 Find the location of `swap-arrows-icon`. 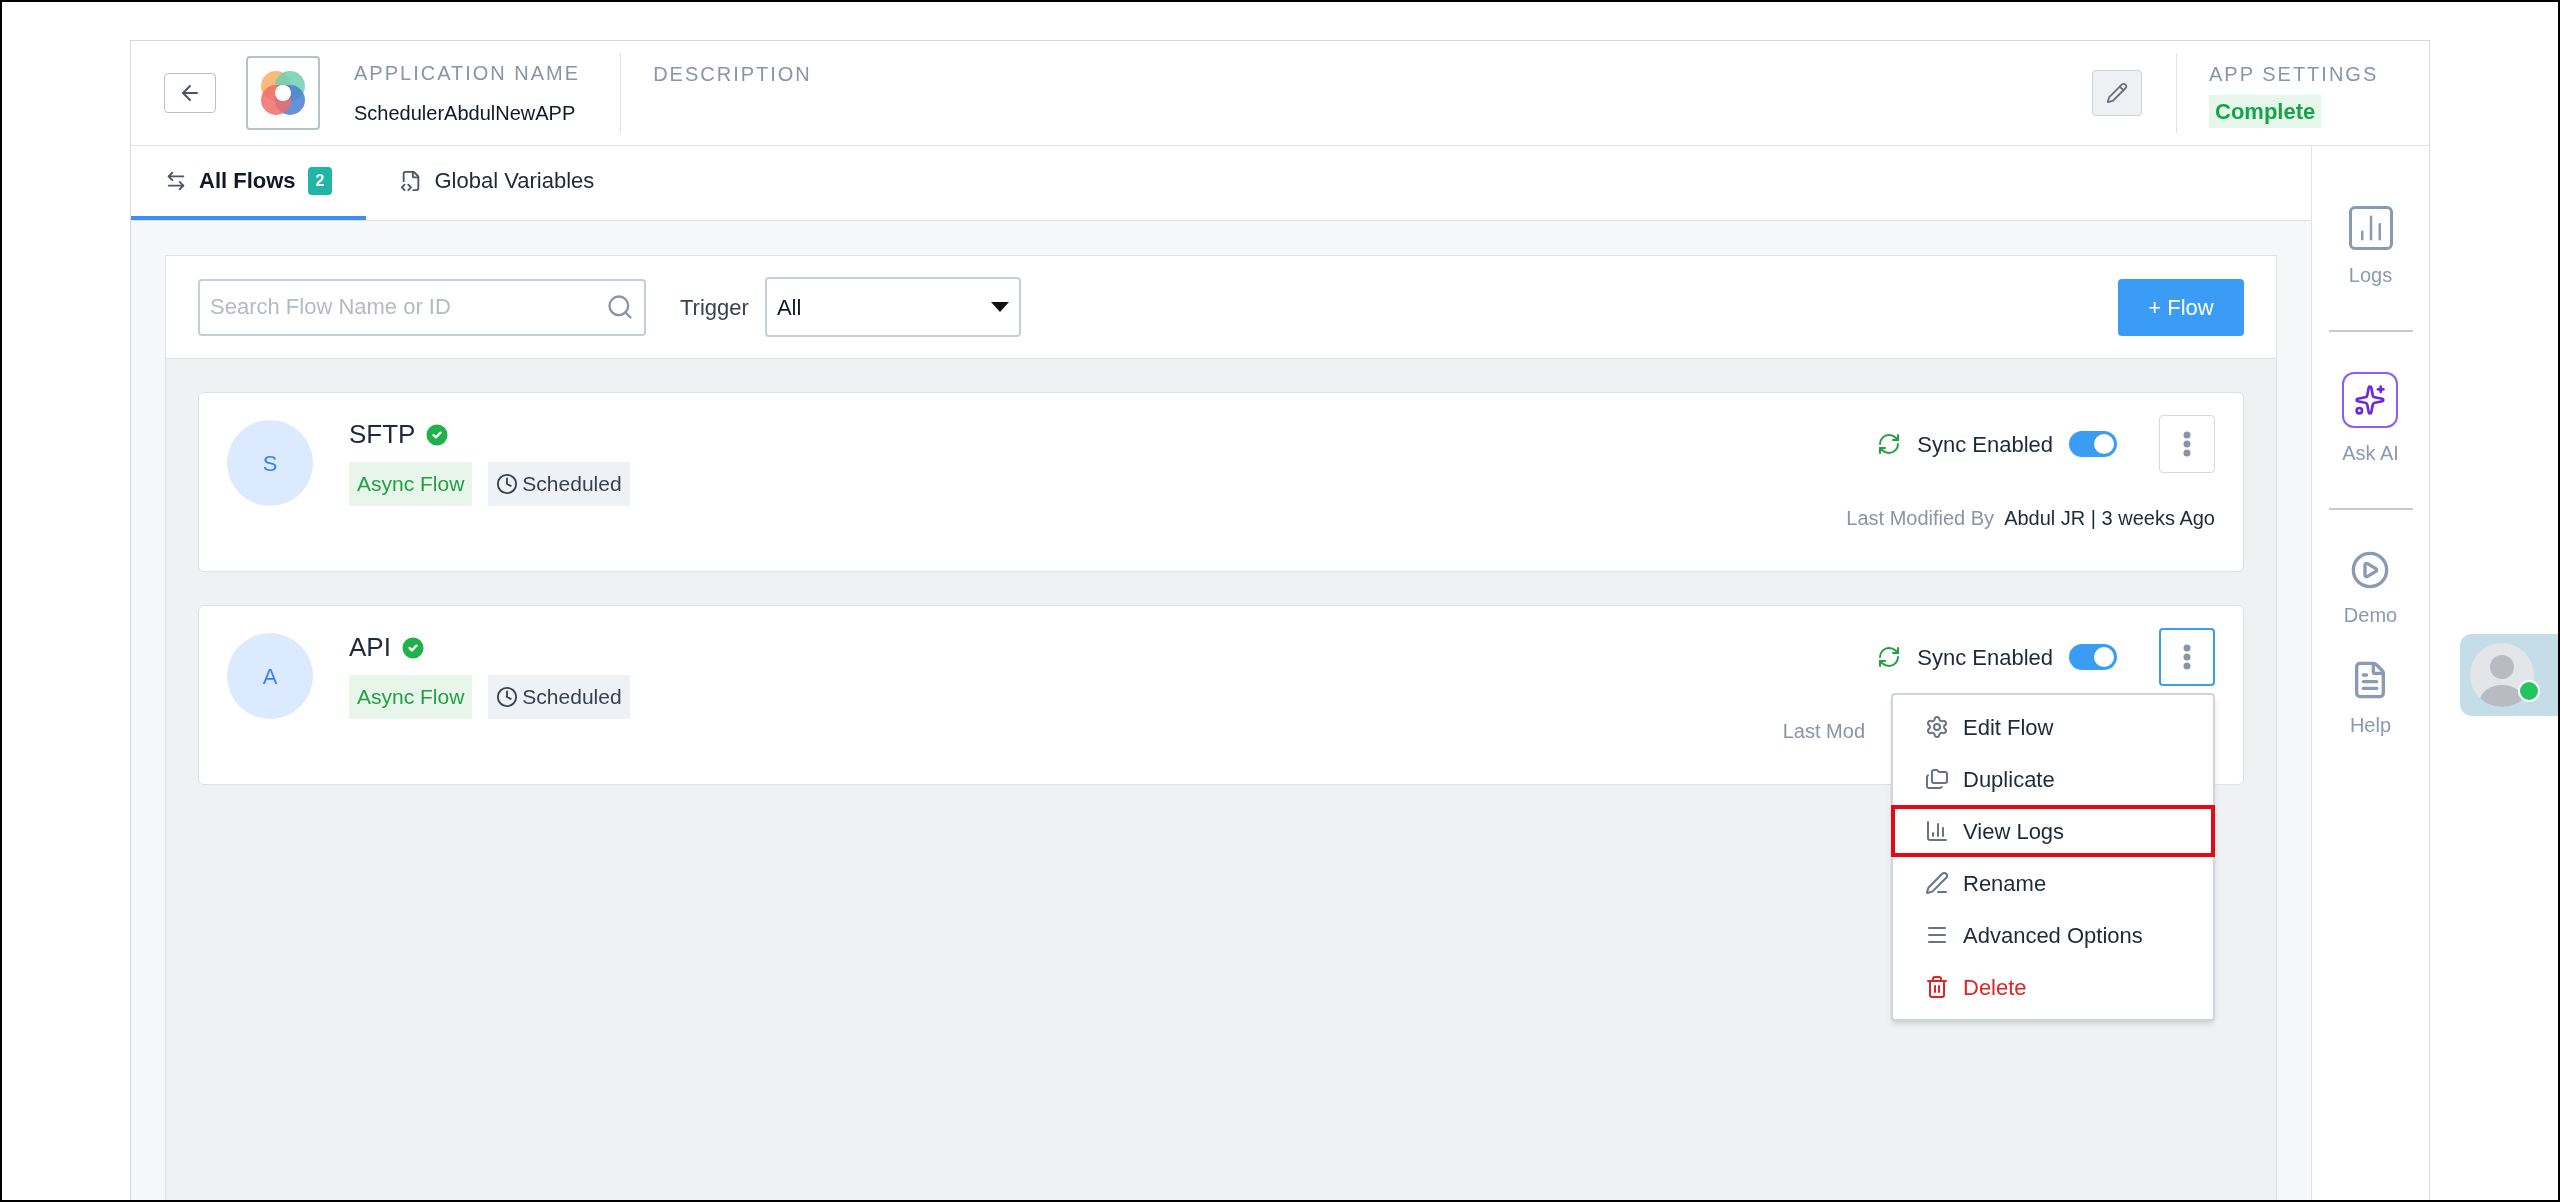

swap-arrows-icon is located at coordinates (176, 180).